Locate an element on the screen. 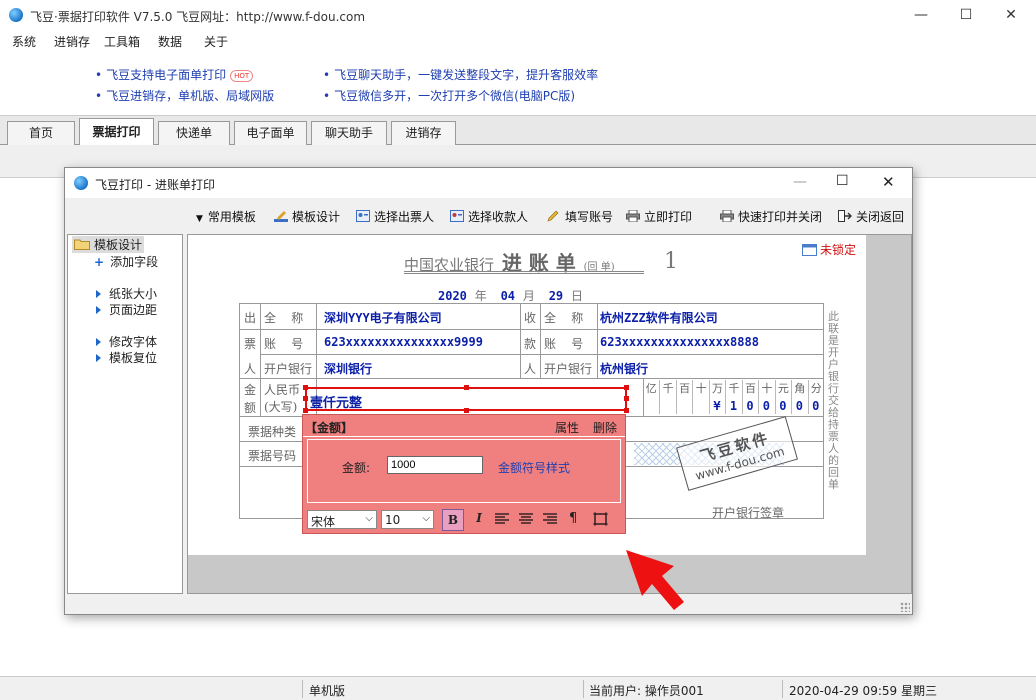  font-size-value: 10 is located at coordinates (393, 520).